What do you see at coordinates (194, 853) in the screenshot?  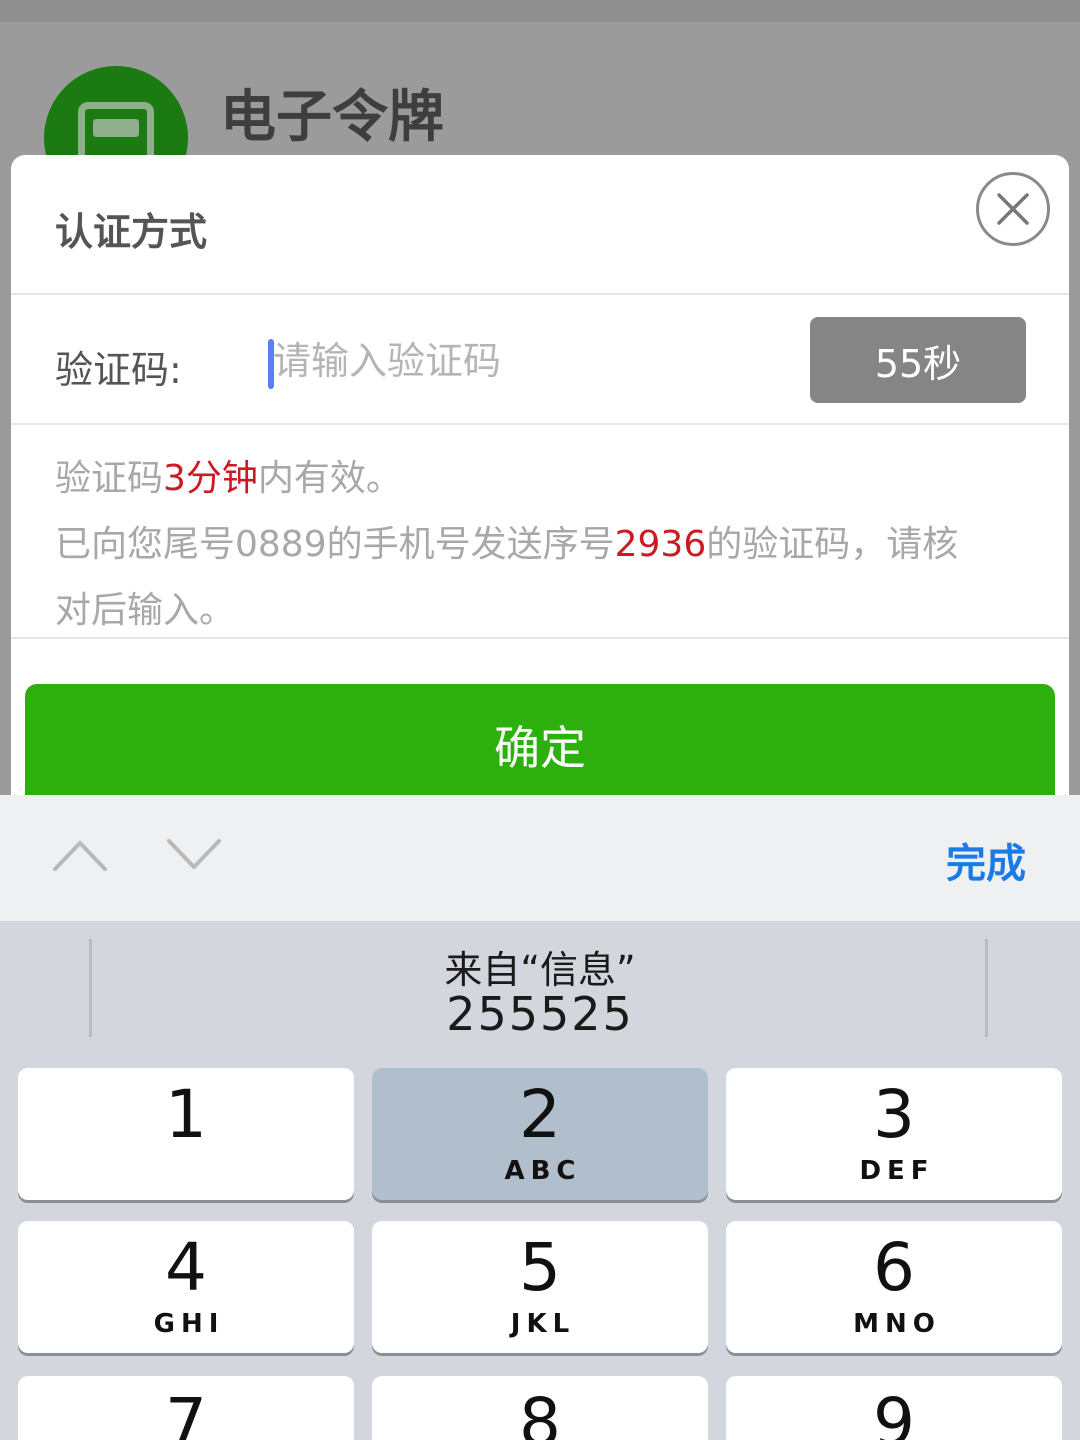 I see `chevron-down-icon` at bounding box center [194, 853].